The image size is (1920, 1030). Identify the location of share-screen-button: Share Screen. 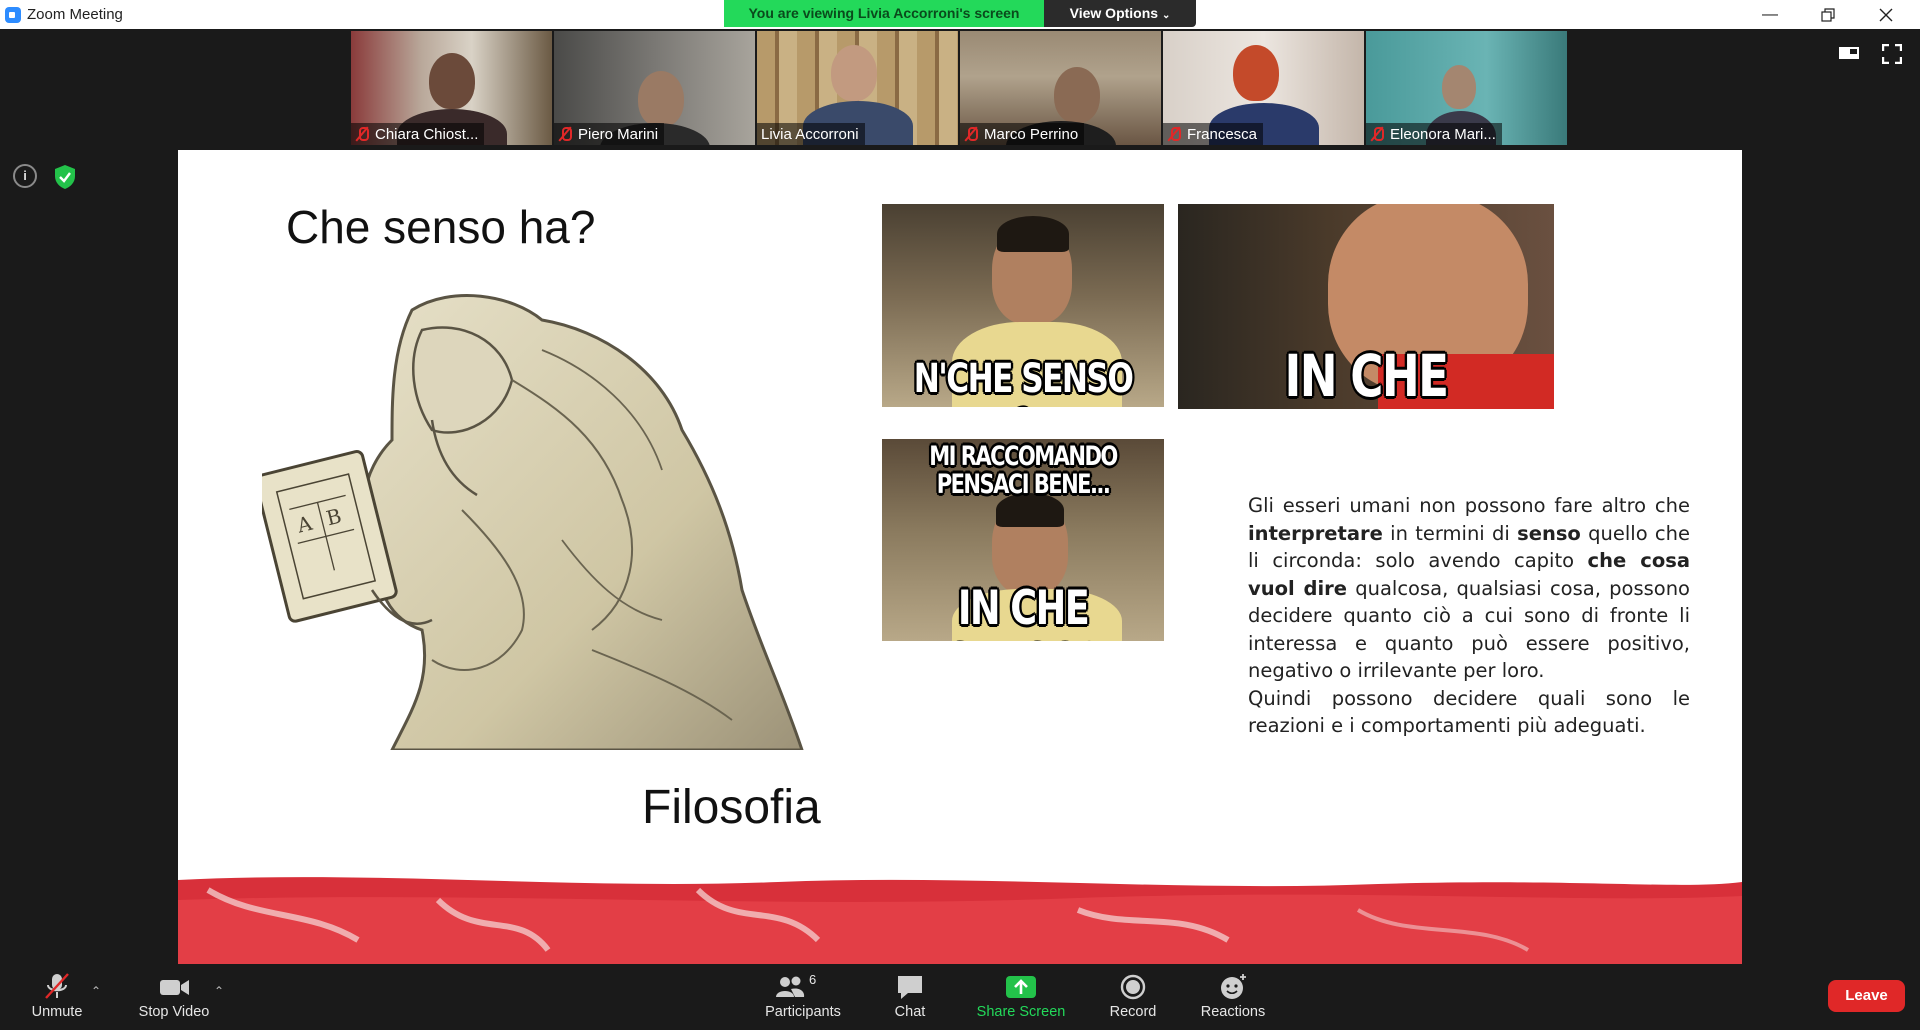
(1021, 997).